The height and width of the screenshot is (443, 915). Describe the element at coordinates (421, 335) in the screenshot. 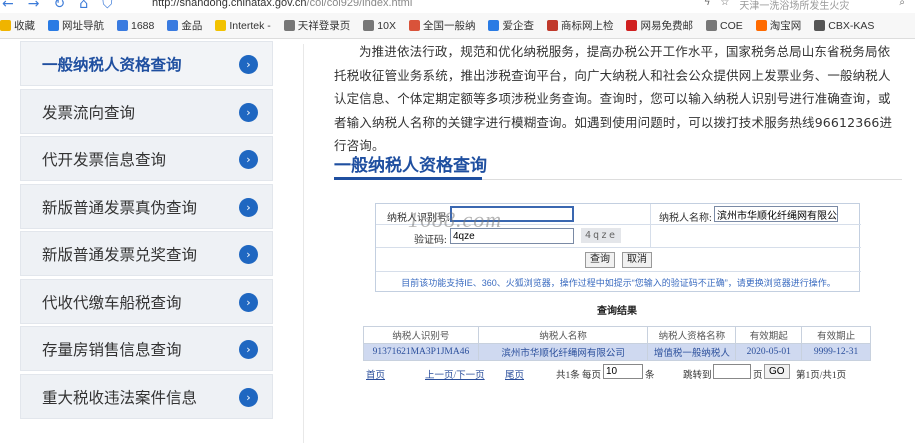

I see `column-header: 纳税人识别号` at that location.